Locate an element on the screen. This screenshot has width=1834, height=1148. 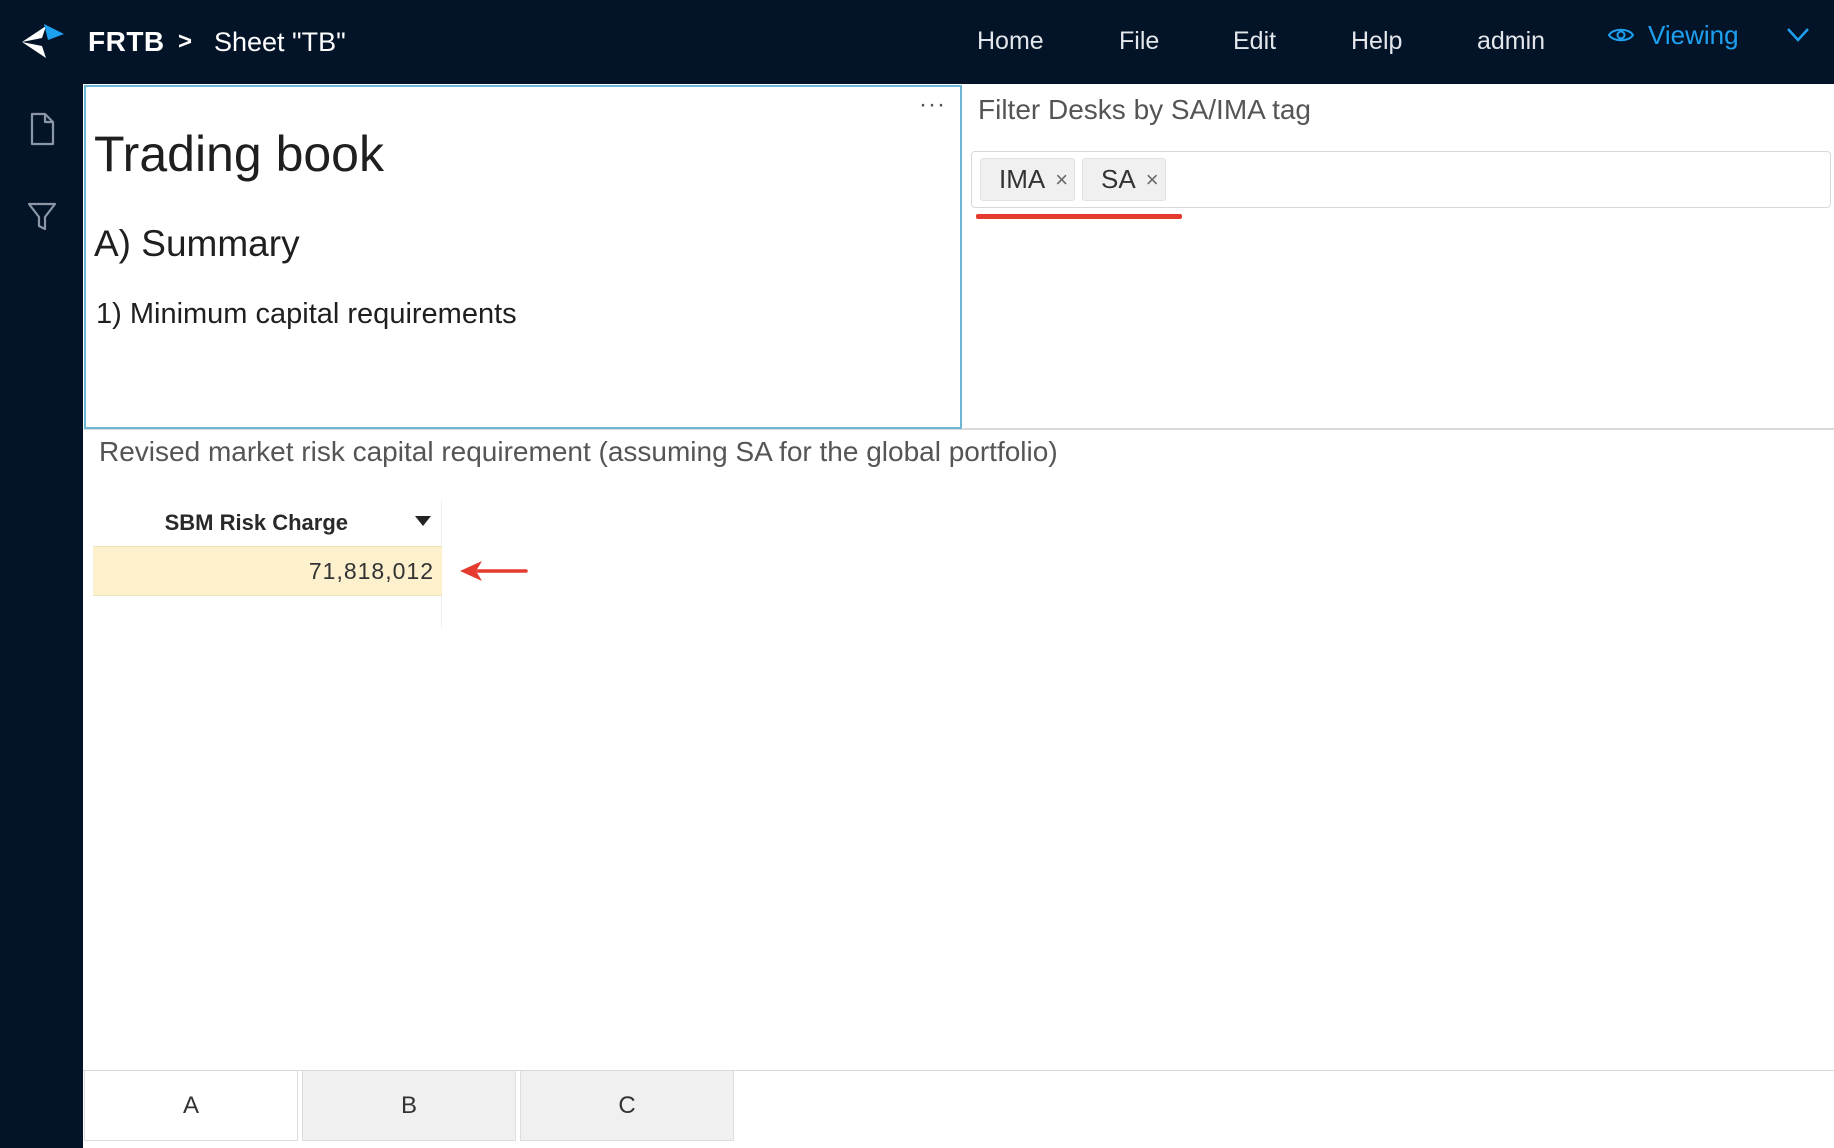
menu-home: Home is located at coordinates (1010, 41).